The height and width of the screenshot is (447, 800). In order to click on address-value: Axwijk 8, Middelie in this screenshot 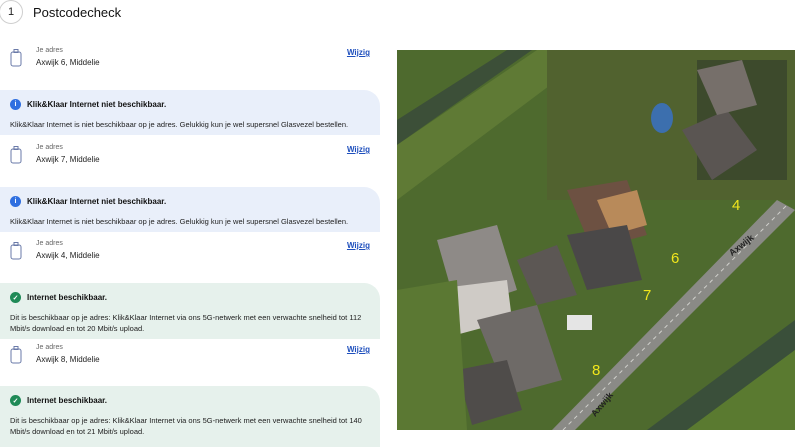, I will do `click(68, 359)`.